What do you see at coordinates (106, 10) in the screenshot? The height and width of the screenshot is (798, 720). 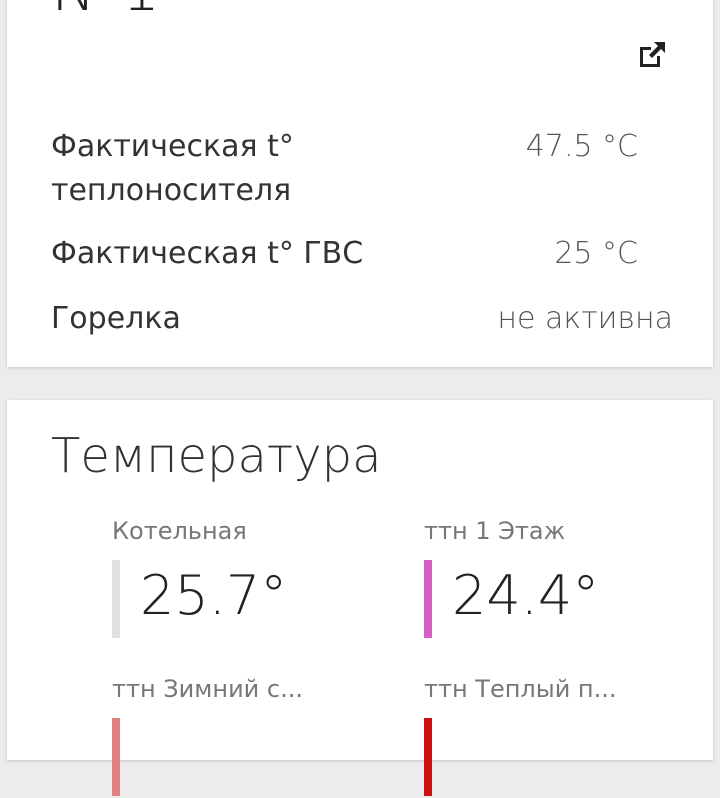 I see `boiler-card-title: №1` at bounding box center [106, 10].